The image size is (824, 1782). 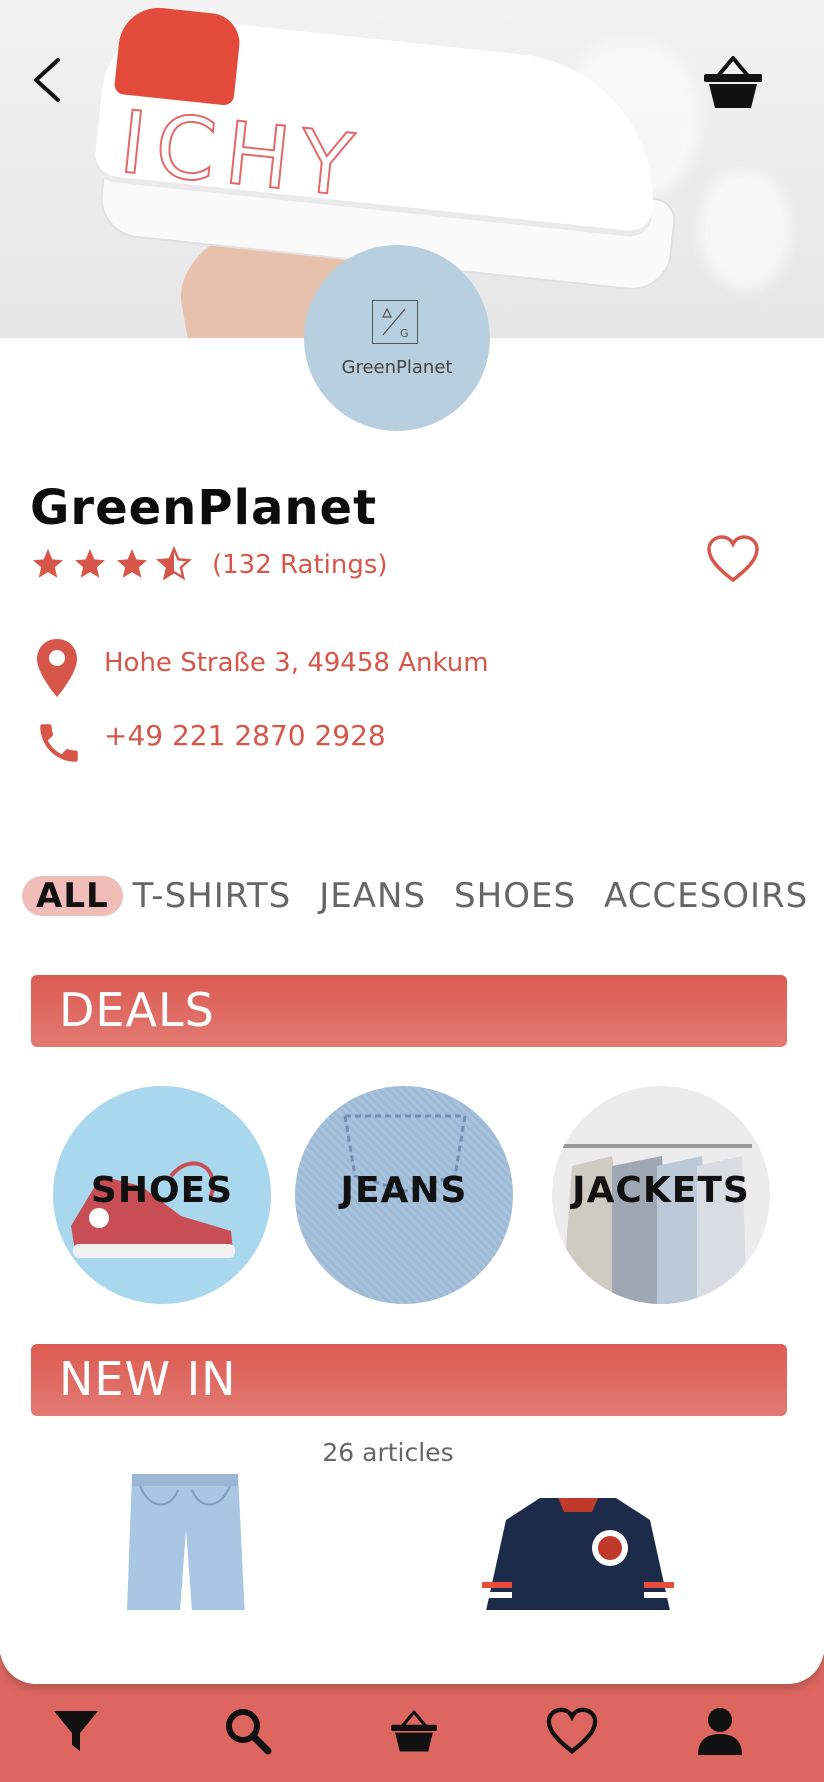 I want to click on deal-jackets: JACKETS, so click(x=661, y=1195).